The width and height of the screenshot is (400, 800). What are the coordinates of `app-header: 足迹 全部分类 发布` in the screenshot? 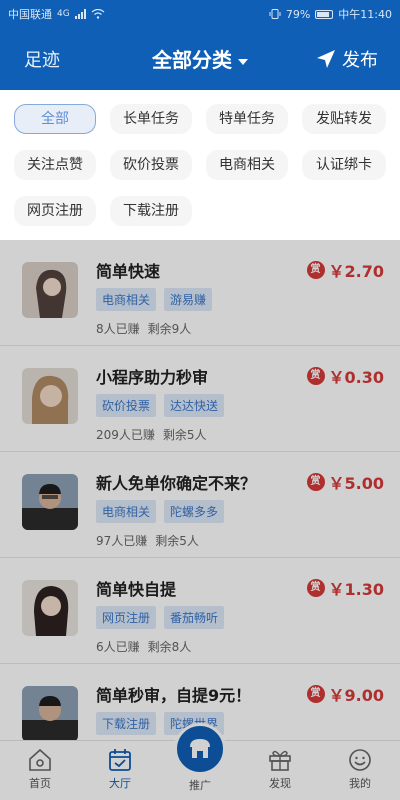 It's located at (200, 59).